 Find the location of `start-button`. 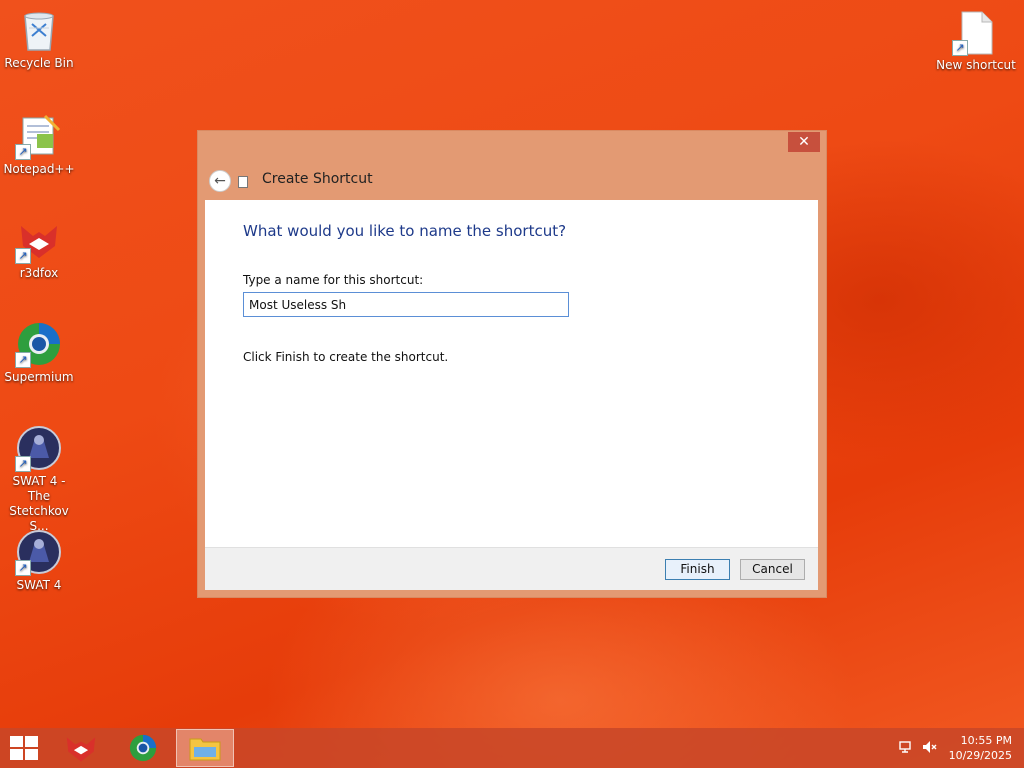

start-button is located at coordinates (23, 748).